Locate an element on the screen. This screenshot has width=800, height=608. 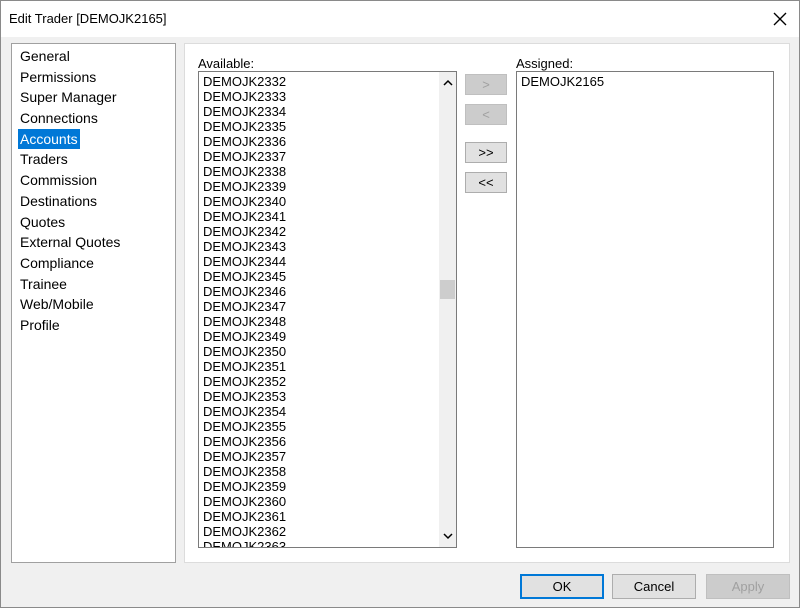
available-account-item: DEMOJK2335 is located at coordinates (319, 126).